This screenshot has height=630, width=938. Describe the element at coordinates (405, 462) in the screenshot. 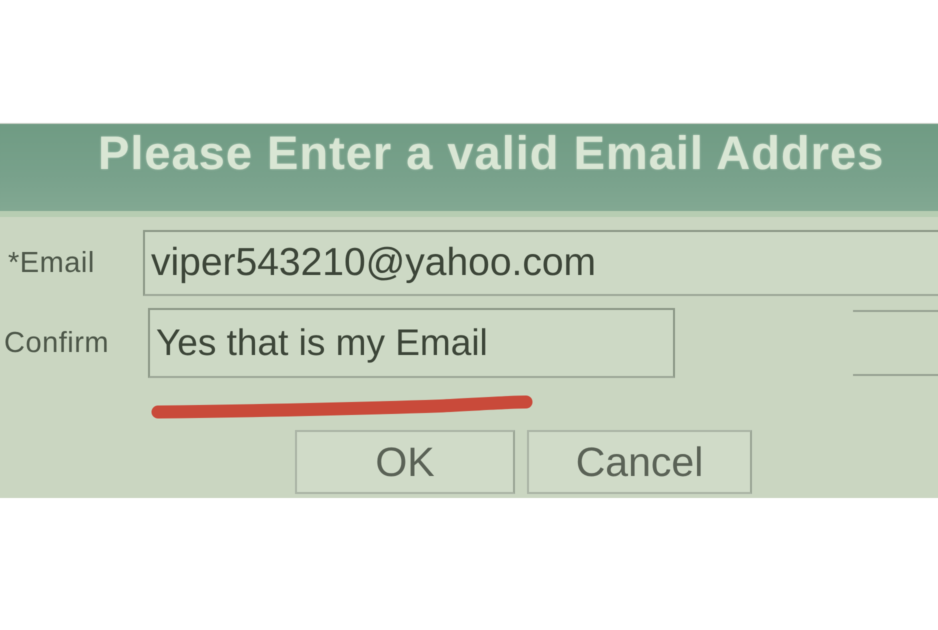

I see `dialog-button: OK` at that location.